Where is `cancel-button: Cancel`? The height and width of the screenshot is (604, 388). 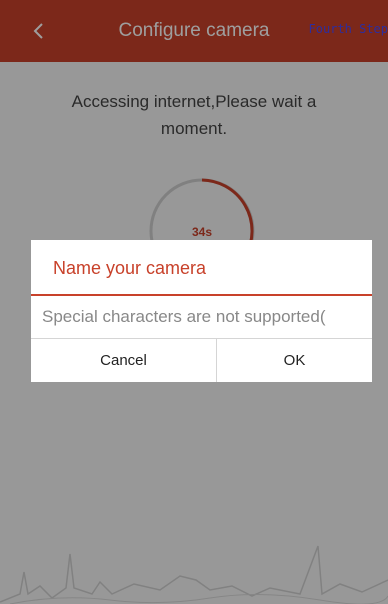
cancel-button: Cancel is located at coordinates (123, 360).